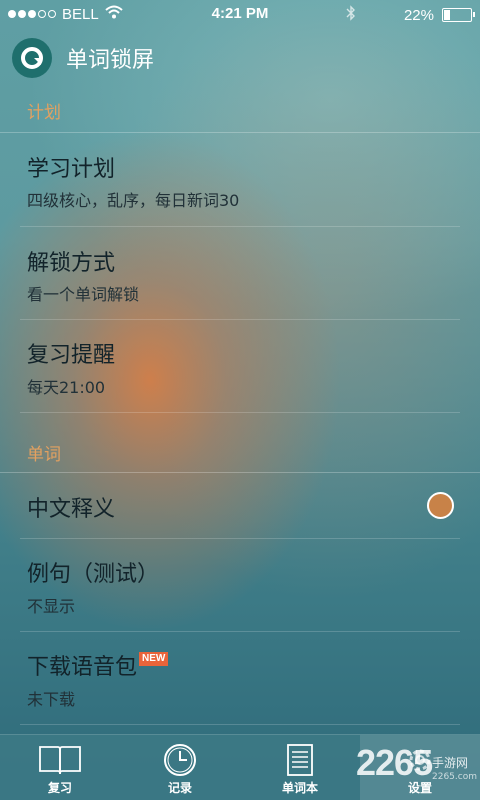  Describe the element at coordinates (180, 760) in the screenshot. I see `clock-icon` at that location.